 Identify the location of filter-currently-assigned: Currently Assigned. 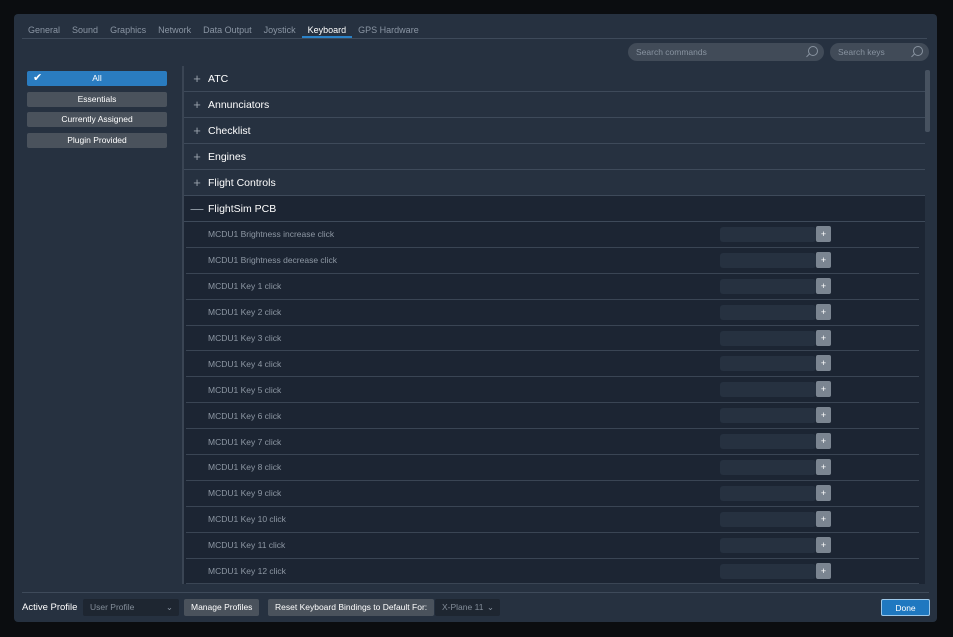
(97, 119).